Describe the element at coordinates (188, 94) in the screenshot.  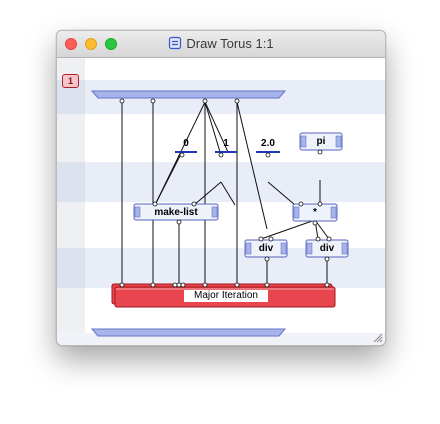
I see `input-bar` at that location.